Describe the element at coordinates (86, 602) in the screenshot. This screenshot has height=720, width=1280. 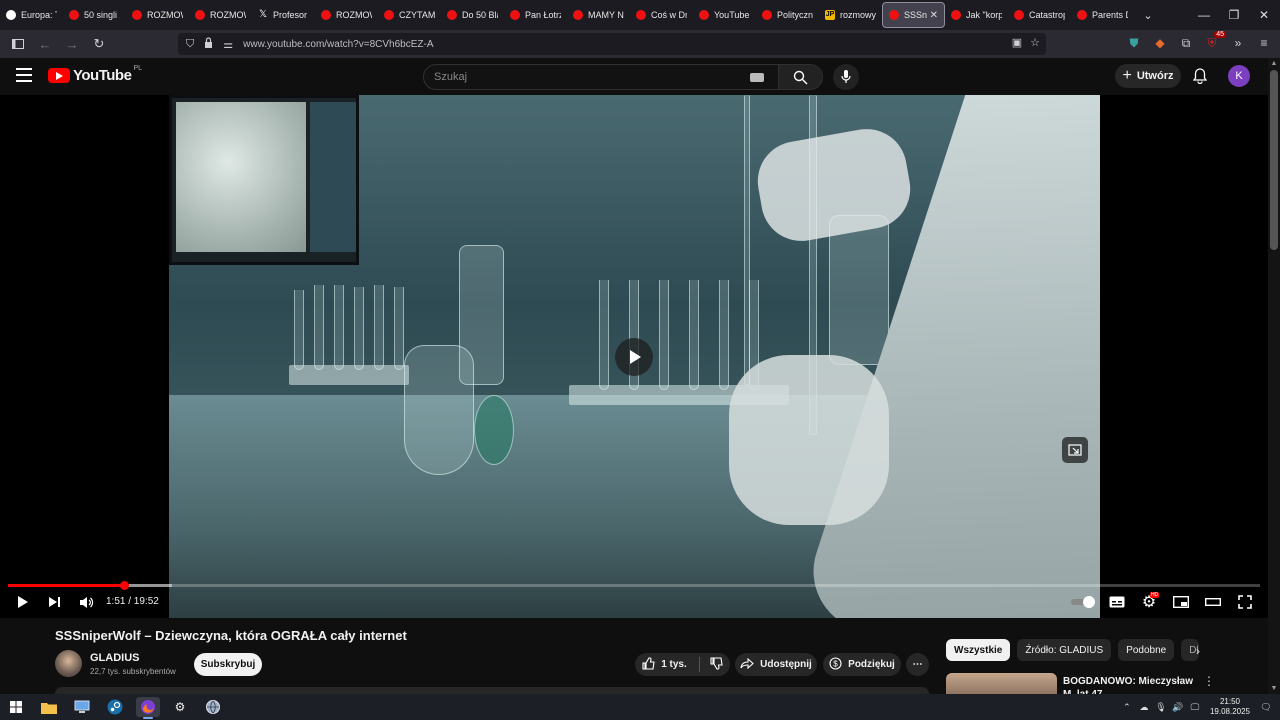
I see `volume-button` at that location.